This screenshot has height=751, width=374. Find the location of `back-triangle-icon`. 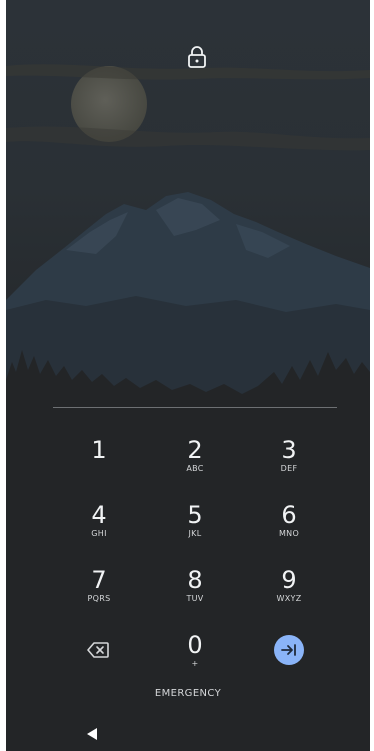

back-triangle-icon is located at coordinates (92, 734).